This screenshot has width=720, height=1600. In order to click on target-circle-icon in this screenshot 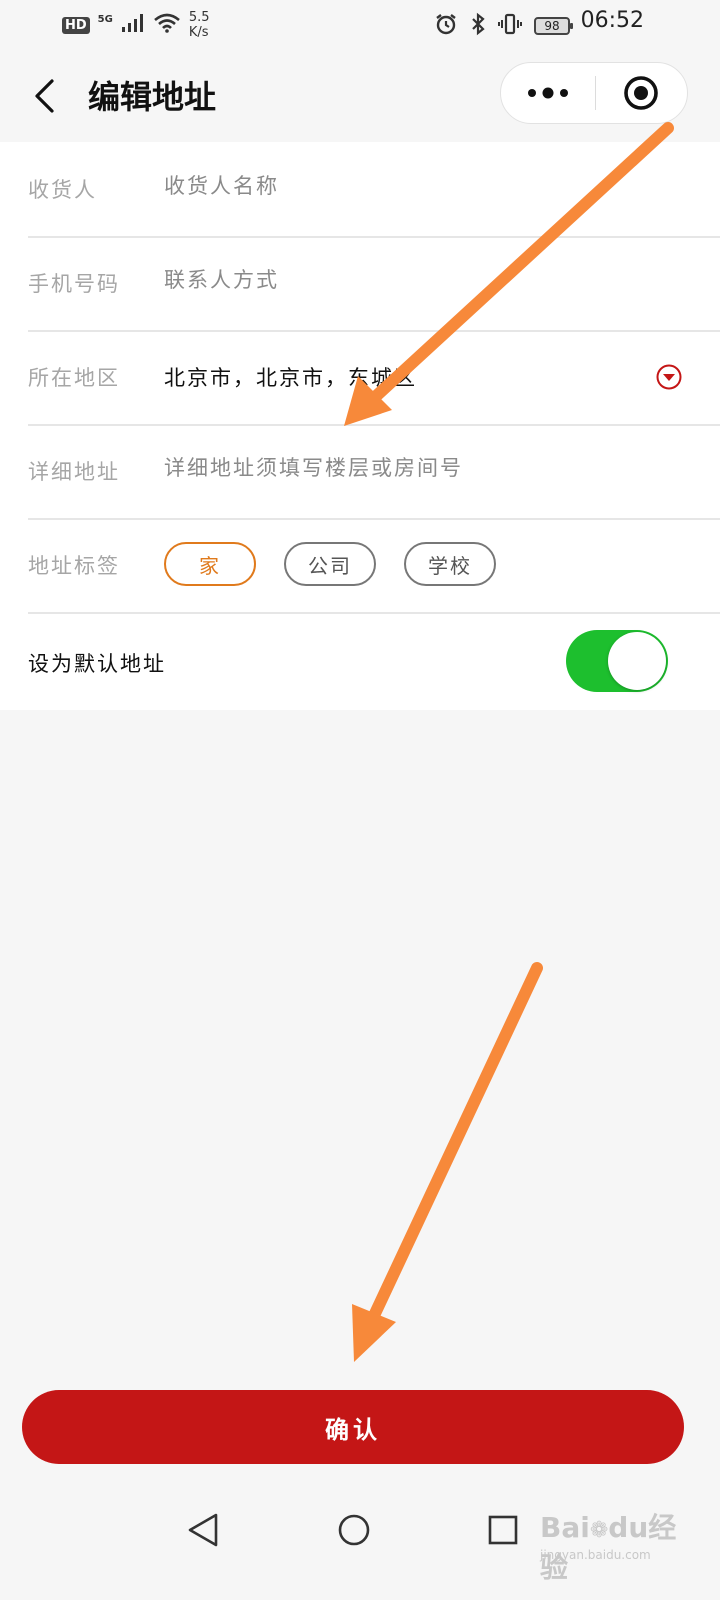, I will do `click(641, 93)`.